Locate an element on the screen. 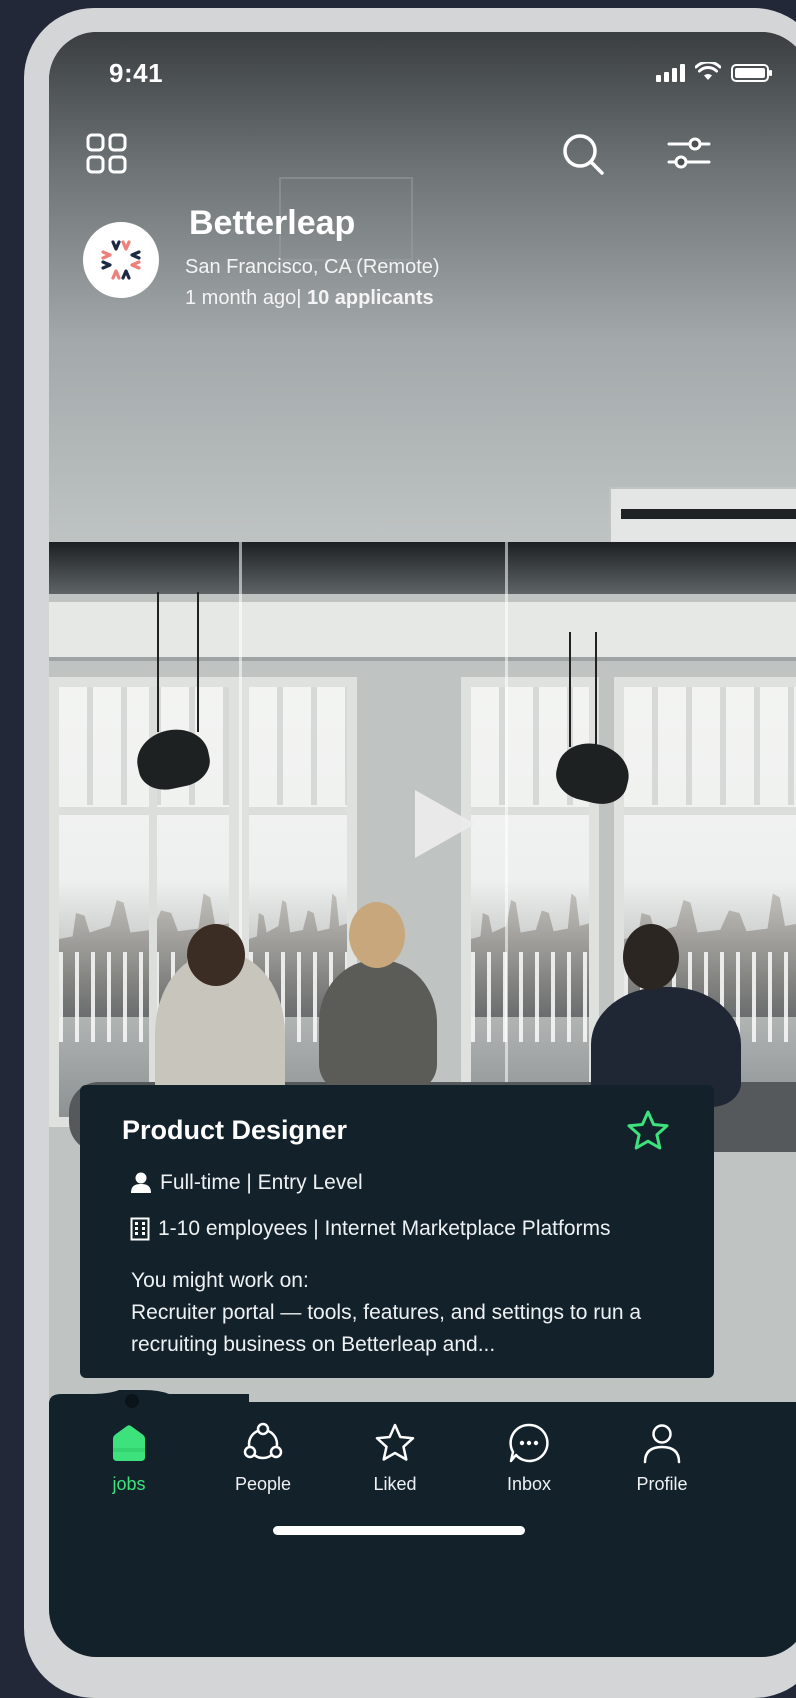 This screenshot has height=1698, width=796. tab-label: Liked is located at coordinates (395, 1484).